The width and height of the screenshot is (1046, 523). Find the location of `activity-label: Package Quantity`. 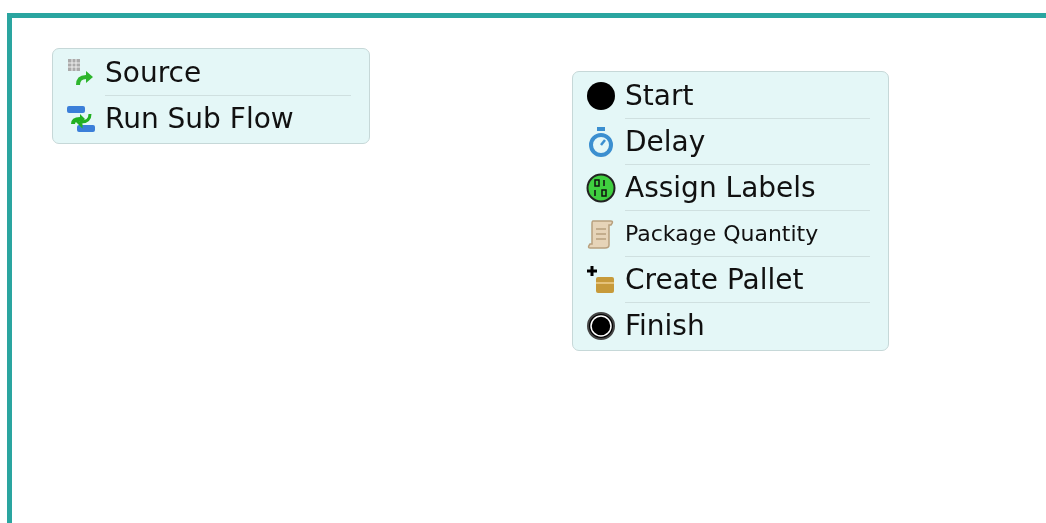

activity-label: Package Quantity is located at coordinates (747, 234).